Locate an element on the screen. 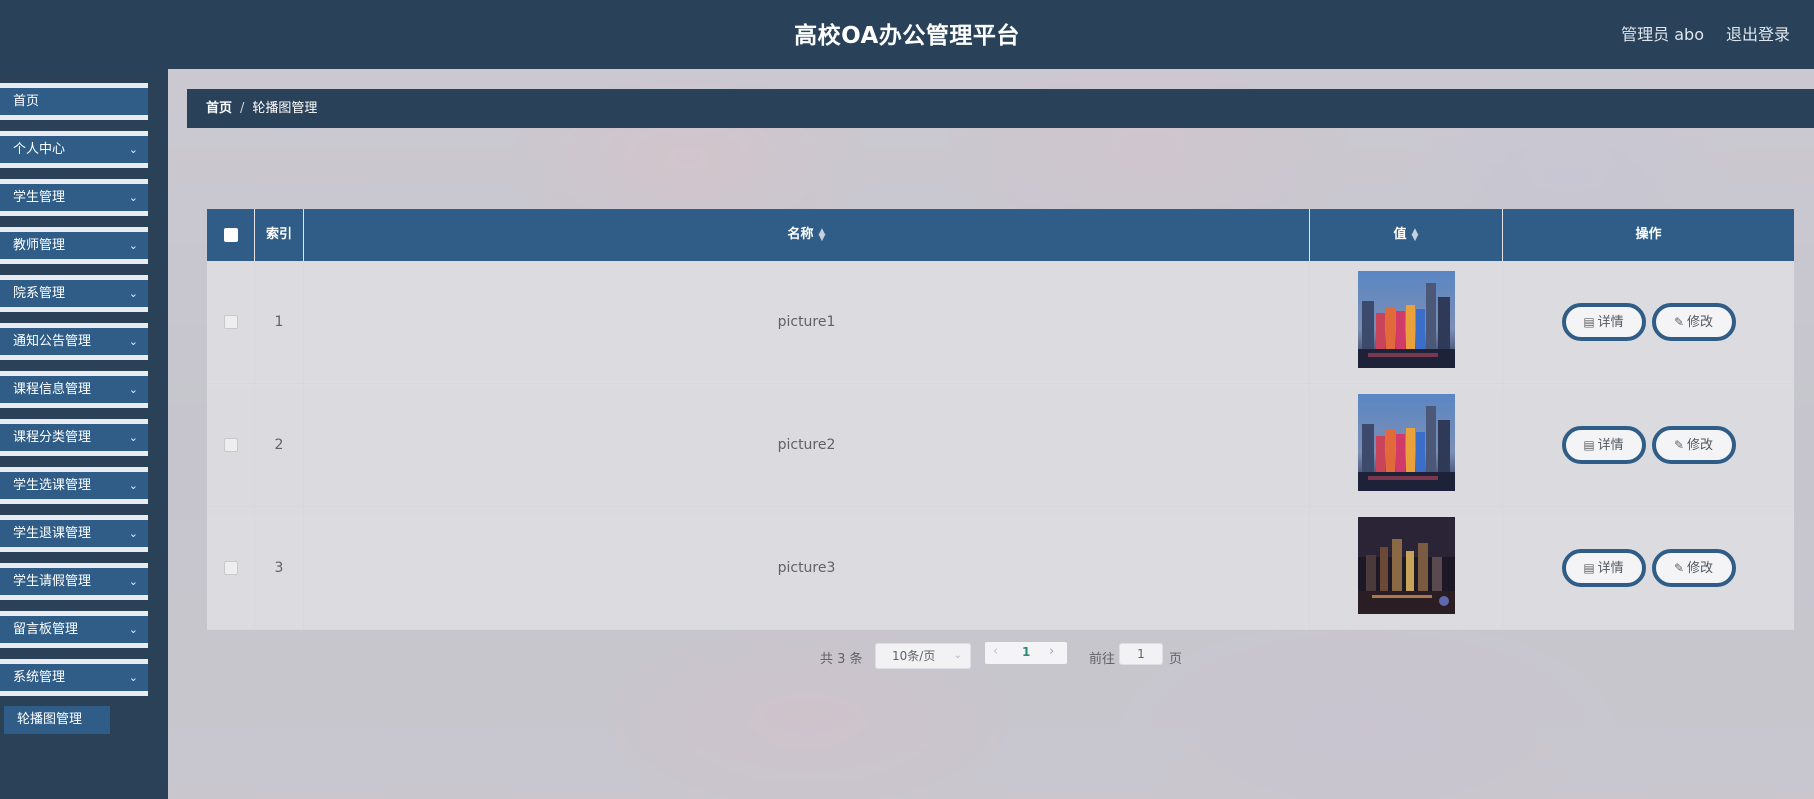  table-row: 1 picture1 ▤ 详情 ✎ 修改 is located at coordinates (1000, 322).